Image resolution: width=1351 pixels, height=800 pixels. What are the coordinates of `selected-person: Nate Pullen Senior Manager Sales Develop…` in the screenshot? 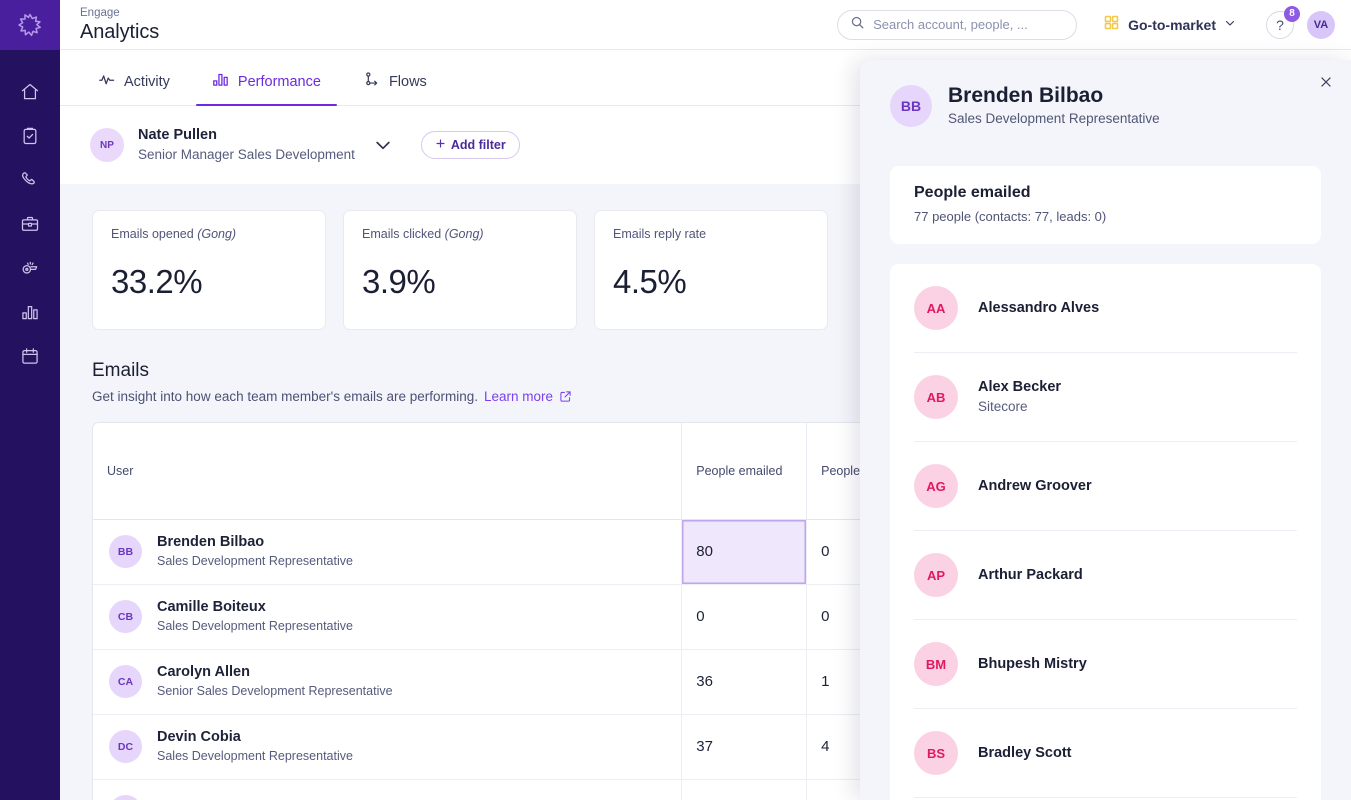 It's located at (246, 145).